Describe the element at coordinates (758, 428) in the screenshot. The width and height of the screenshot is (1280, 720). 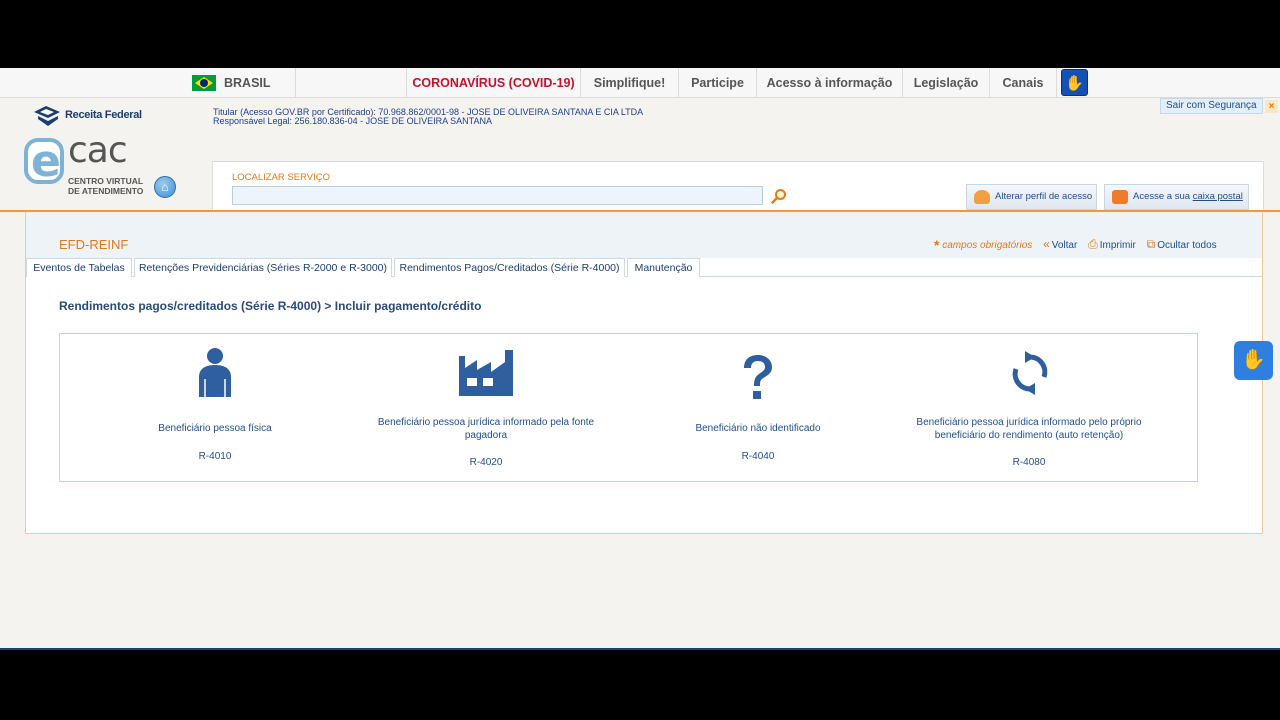
I see `option-label: Beneficiário não identificado` at that location.